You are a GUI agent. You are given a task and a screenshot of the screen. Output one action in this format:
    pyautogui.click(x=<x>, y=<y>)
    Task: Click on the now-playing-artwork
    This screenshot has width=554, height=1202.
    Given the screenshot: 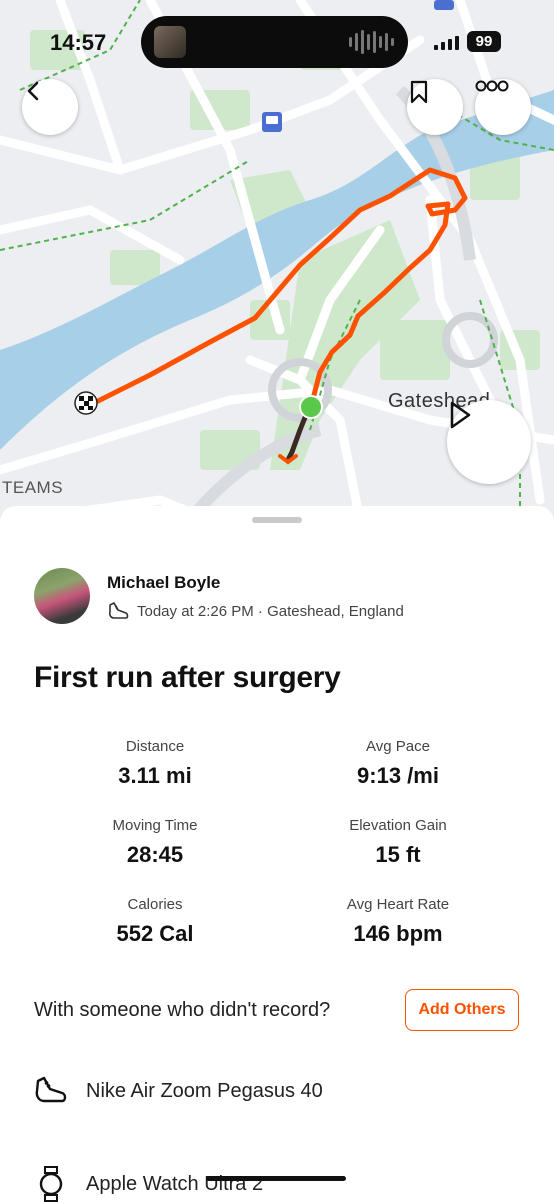 What is the action you would take?
    pyautogui.click(x=170, y=42)
    